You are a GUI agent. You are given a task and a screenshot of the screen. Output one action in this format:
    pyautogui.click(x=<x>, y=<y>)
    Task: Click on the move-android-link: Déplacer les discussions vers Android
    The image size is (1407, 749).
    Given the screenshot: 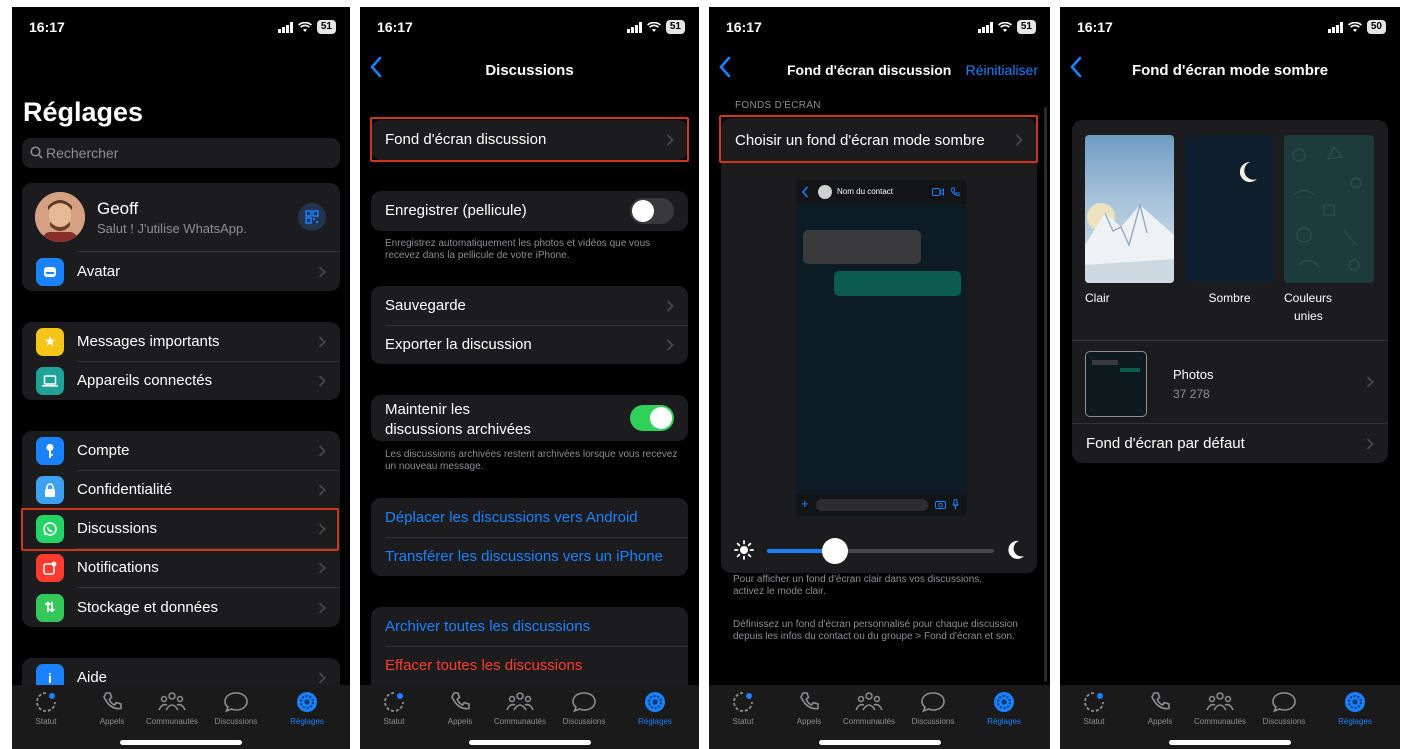 What is the action you would take?
    pyautogui.click(x=529, y=517)
    